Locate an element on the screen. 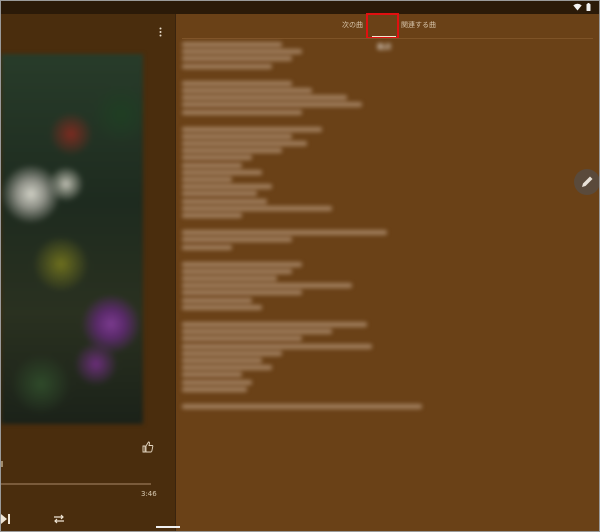 This screenshot has width=600, height=532. wifi-icon is located at coordinates (577, 7).